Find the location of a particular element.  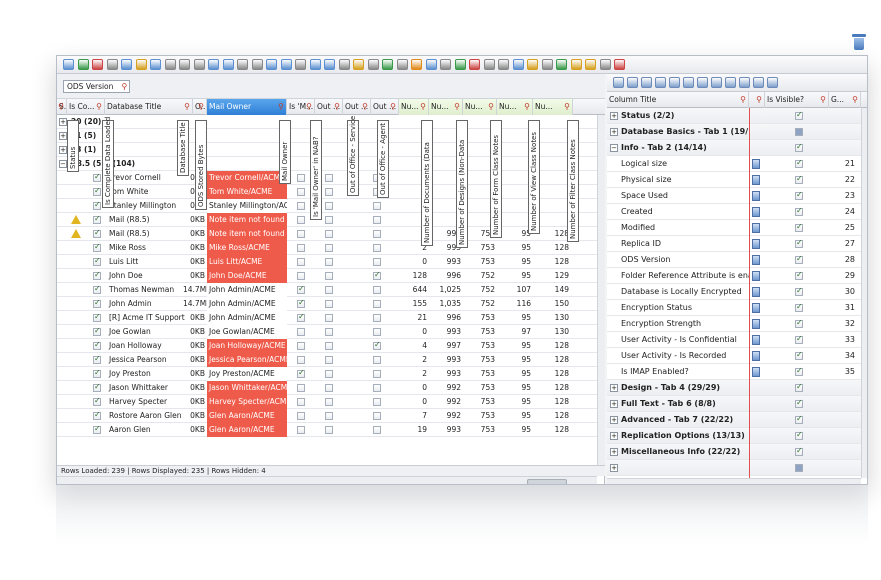

column-item: Physical size 22 is located at coordinates (734, 180).